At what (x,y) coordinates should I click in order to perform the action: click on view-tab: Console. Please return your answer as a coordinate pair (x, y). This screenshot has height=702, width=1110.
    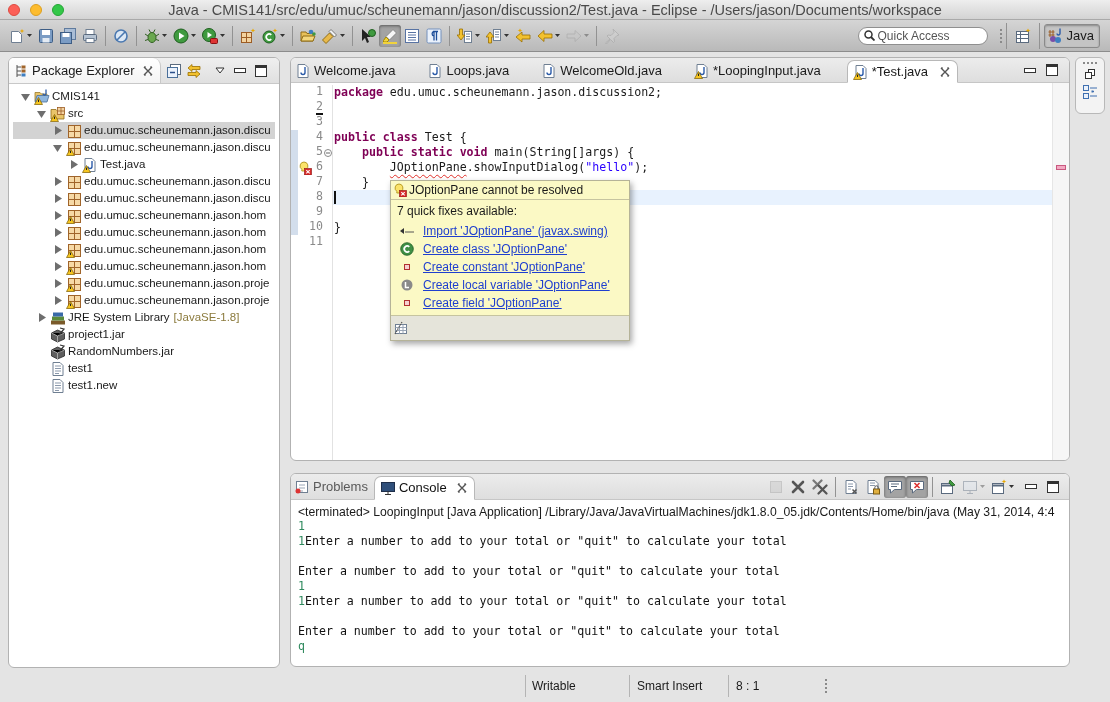
    Looking at the image, I should click on (424, 488).